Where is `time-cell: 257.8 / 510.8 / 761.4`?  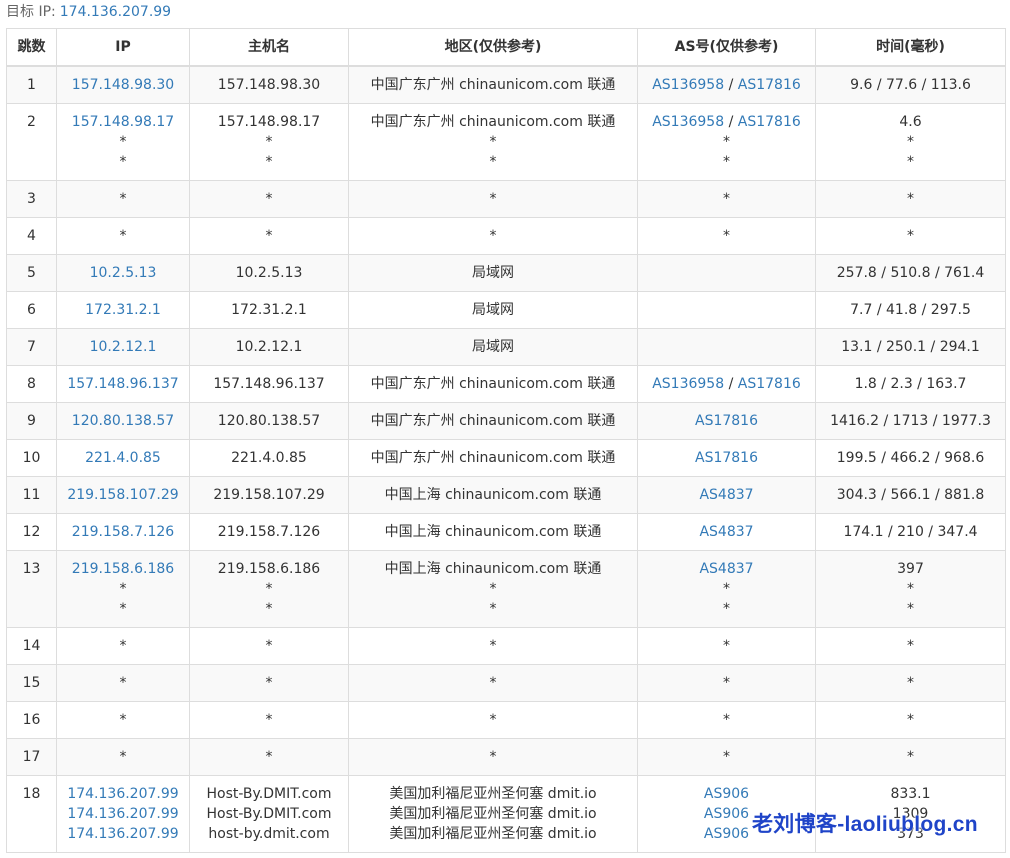 time-cell: 257.8 / 510.8 / 761.4 is located at coordinates (910, 273).